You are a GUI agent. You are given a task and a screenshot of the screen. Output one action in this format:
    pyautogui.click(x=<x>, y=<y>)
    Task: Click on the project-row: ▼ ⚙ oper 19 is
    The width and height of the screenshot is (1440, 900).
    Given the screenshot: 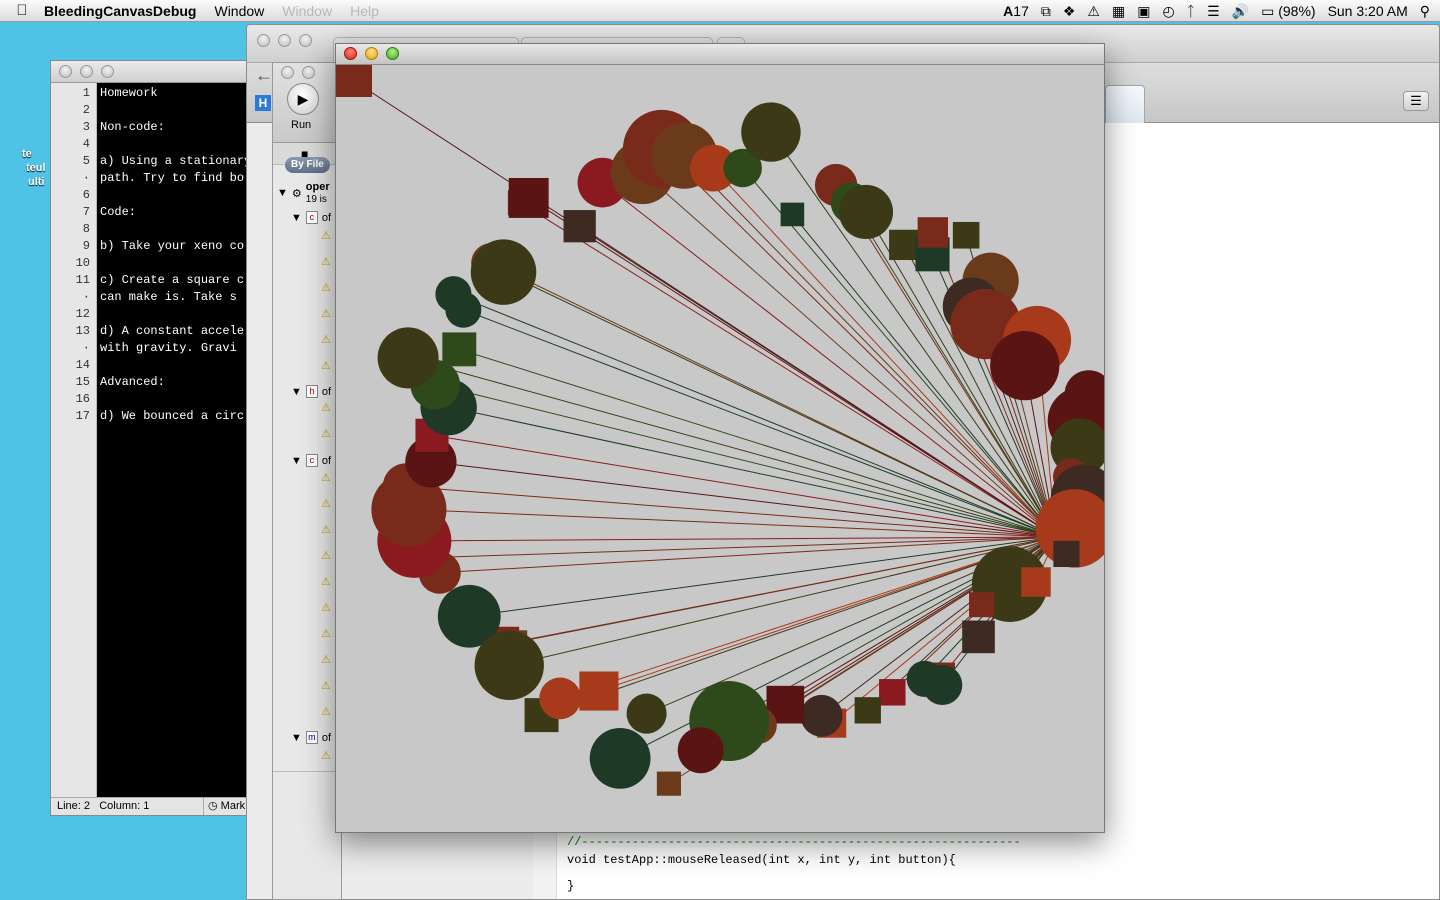 What is the action you would take?
    pyautogui.click(x=303, y=193)
    